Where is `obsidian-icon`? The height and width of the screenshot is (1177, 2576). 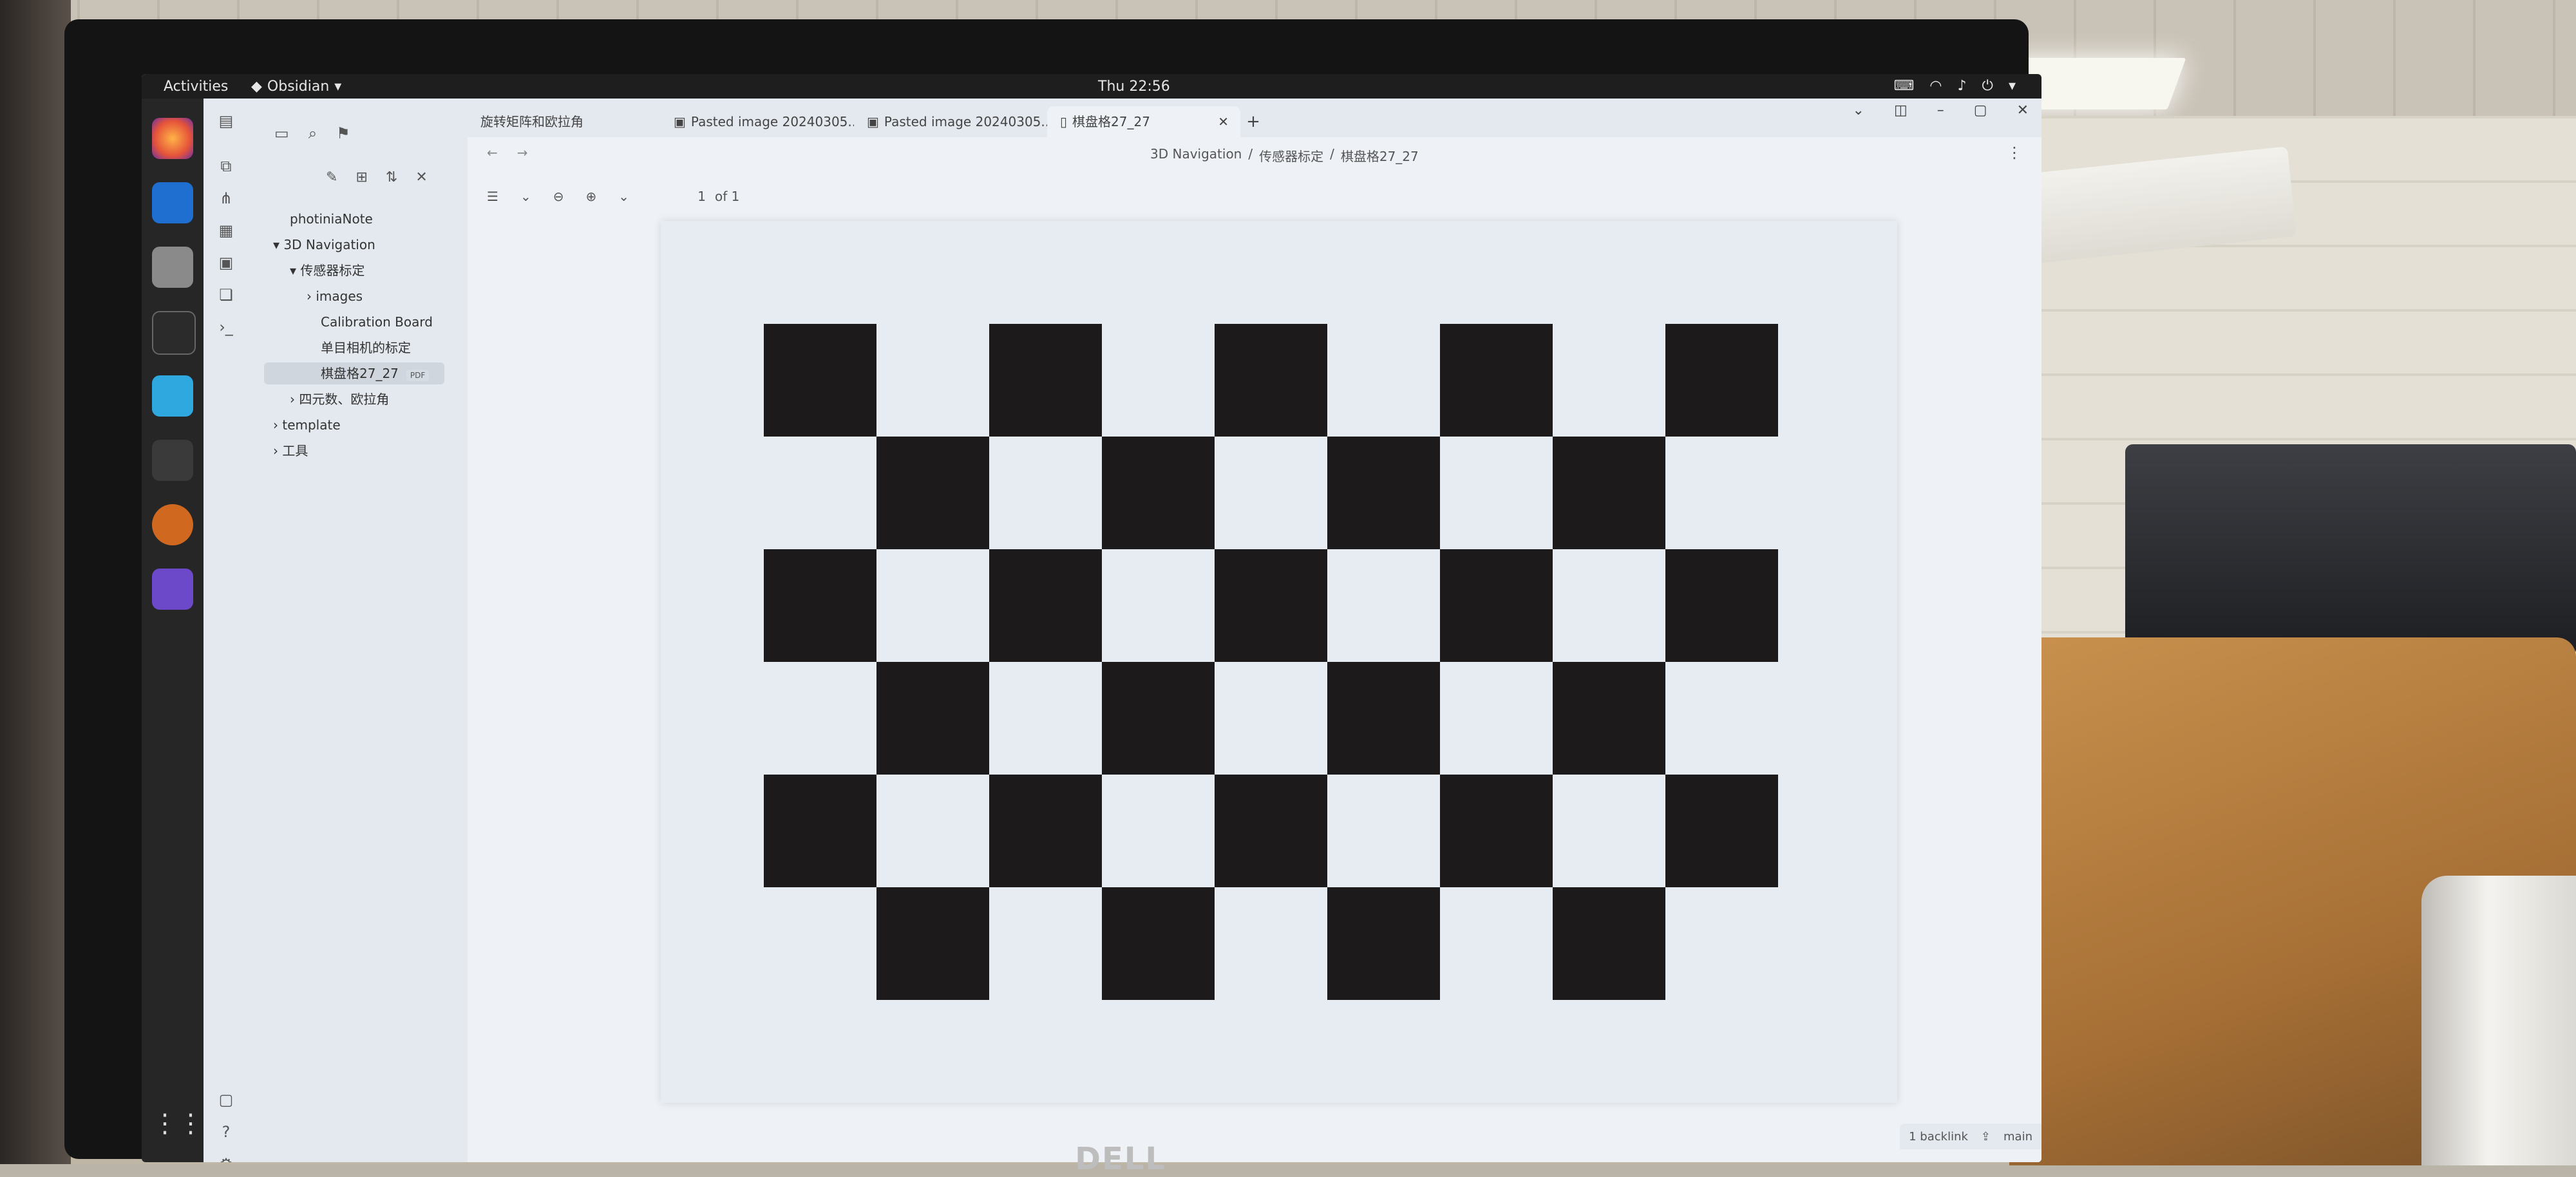 obsidian-icon is located at coordinates (173, 589).